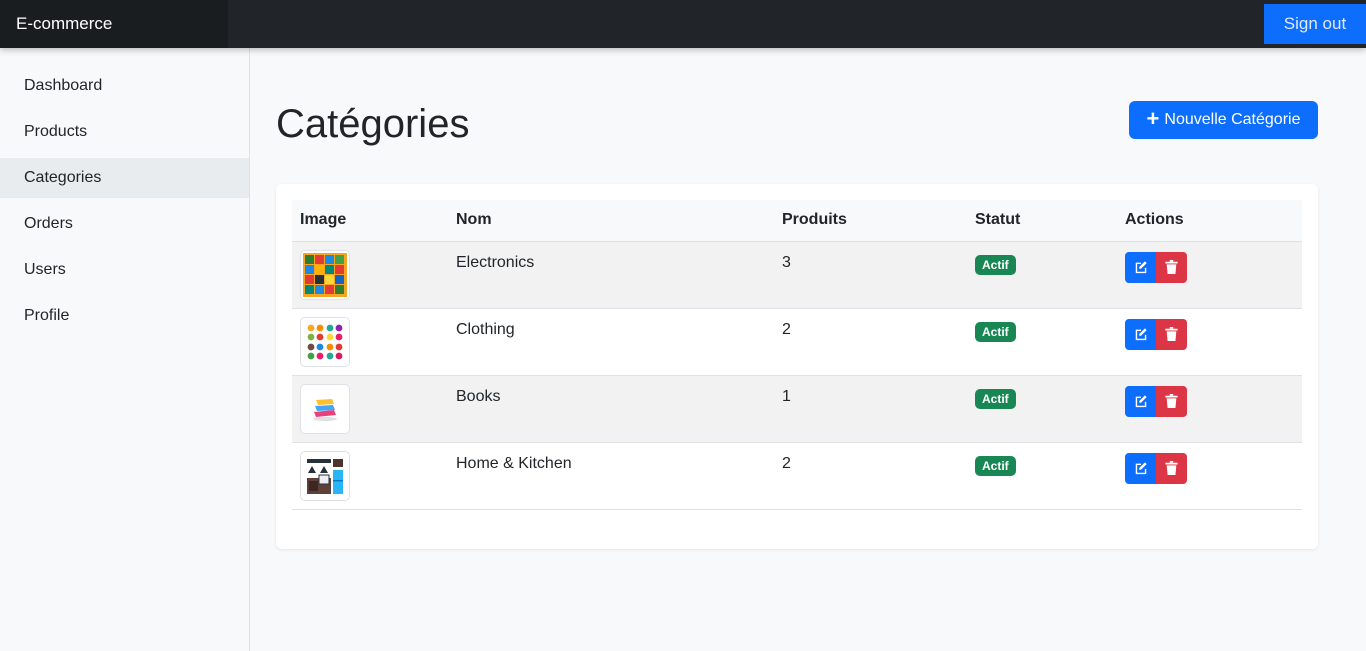 The image size is (1366, 651). I want to click on sidebar-item-orders: Orders, so click(124, 224).